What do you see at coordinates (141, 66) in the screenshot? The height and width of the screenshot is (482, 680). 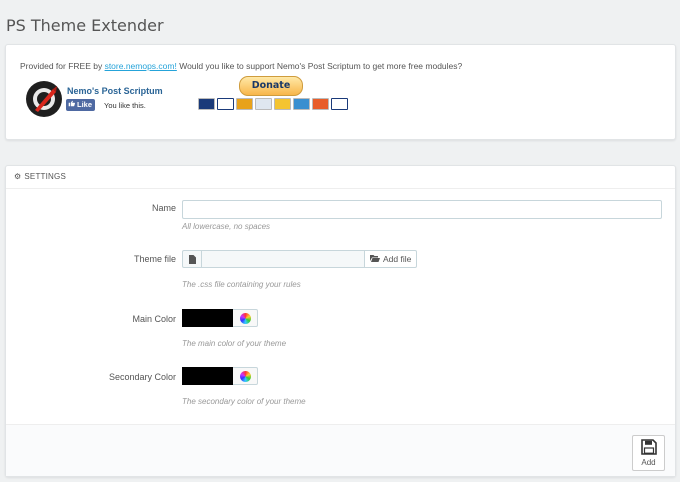 I see `store-link: store.nemops.com!` at bounding box center [141, 66].